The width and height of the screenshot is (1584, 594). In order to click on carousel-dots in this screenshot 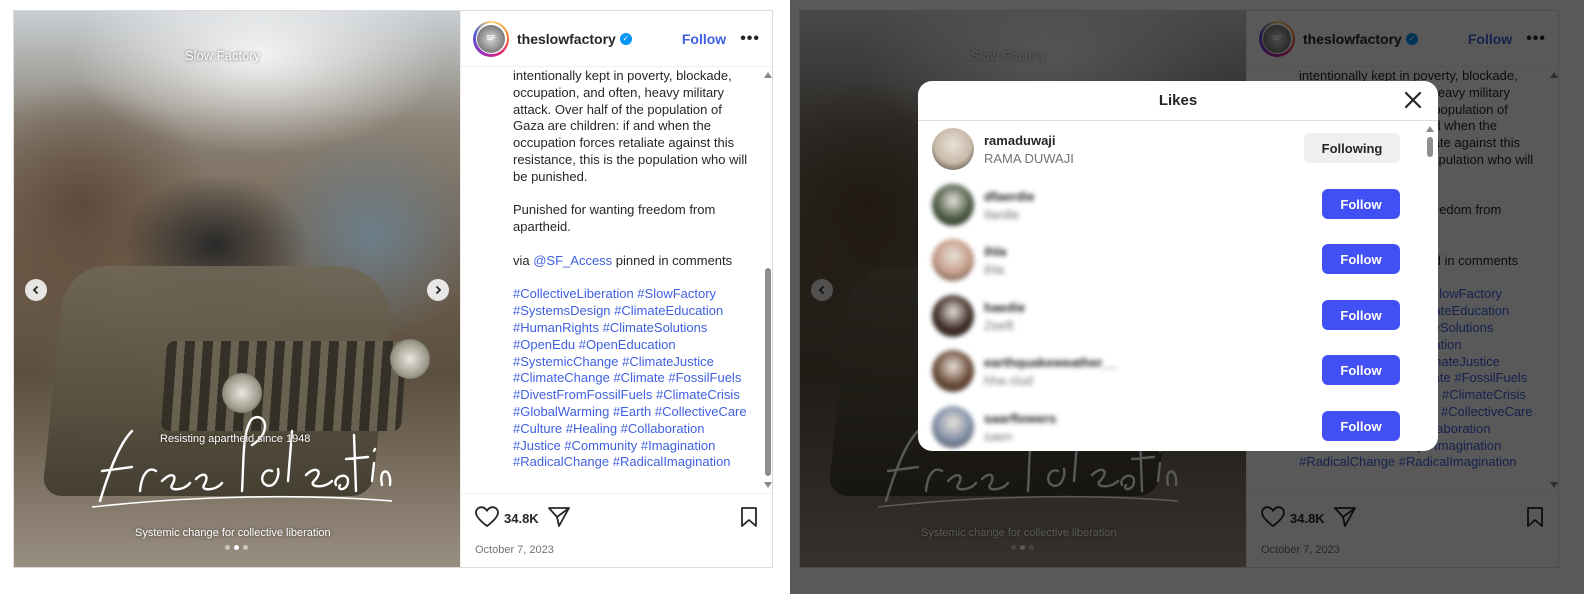, I will do `click(236, 547)`.